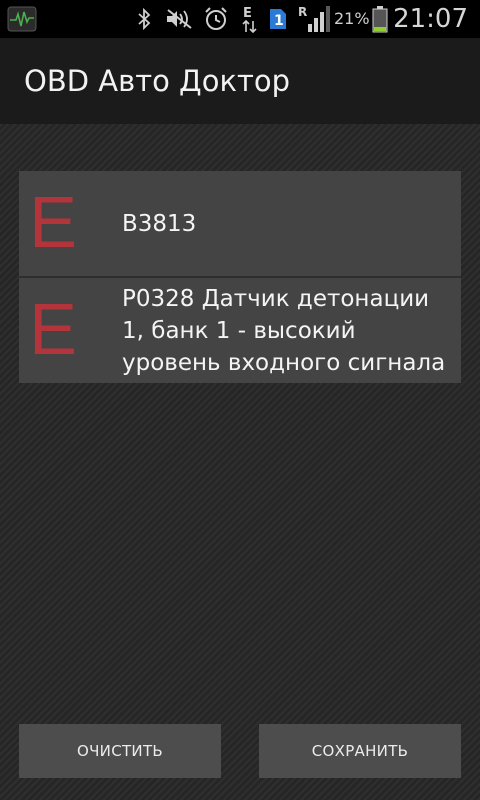 The image size is (480, 800). I want to click on error-description: B3813, so click(159, 223).